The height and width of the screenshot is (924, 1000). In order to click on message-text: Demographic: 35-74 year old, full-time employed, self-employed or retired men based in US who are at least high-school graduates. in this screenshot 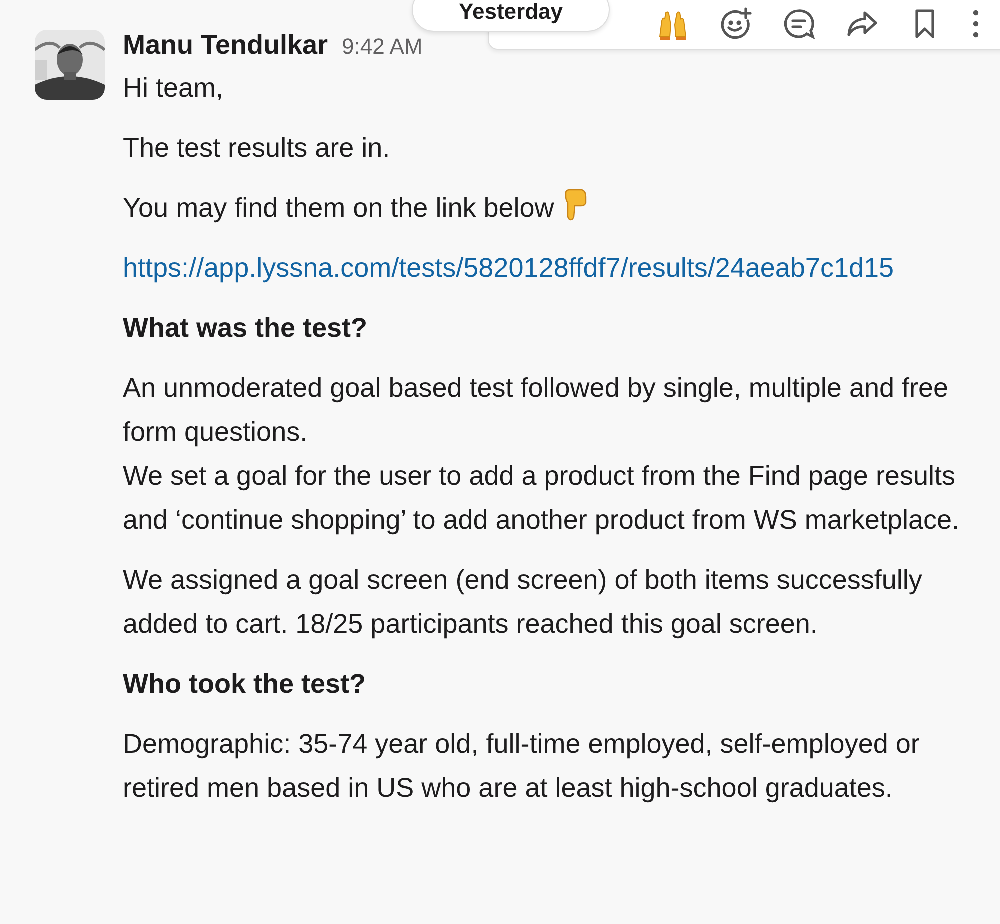, I will do `click(522, 766)`.